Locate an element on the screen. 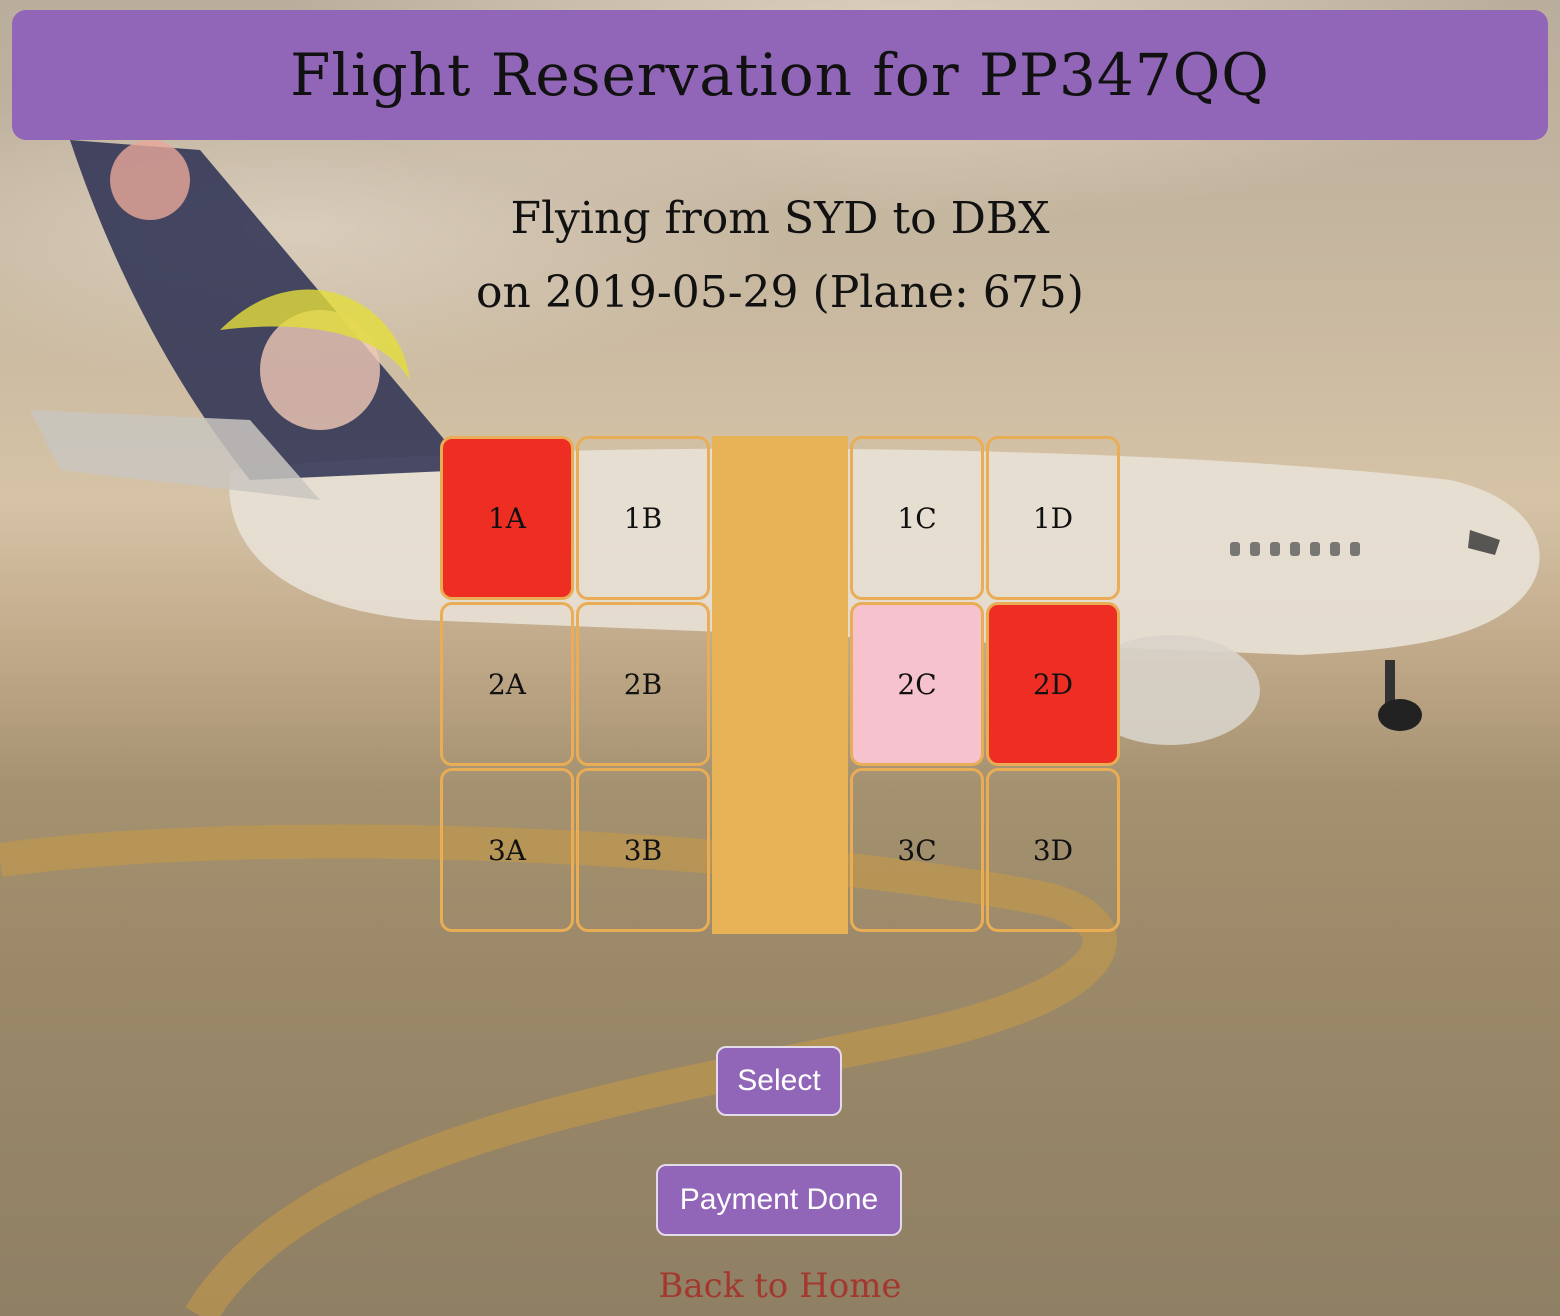 This screenshot has height=1316, width=1560. payment-done-button: Payment Done is located at coordinates (779, 1200).